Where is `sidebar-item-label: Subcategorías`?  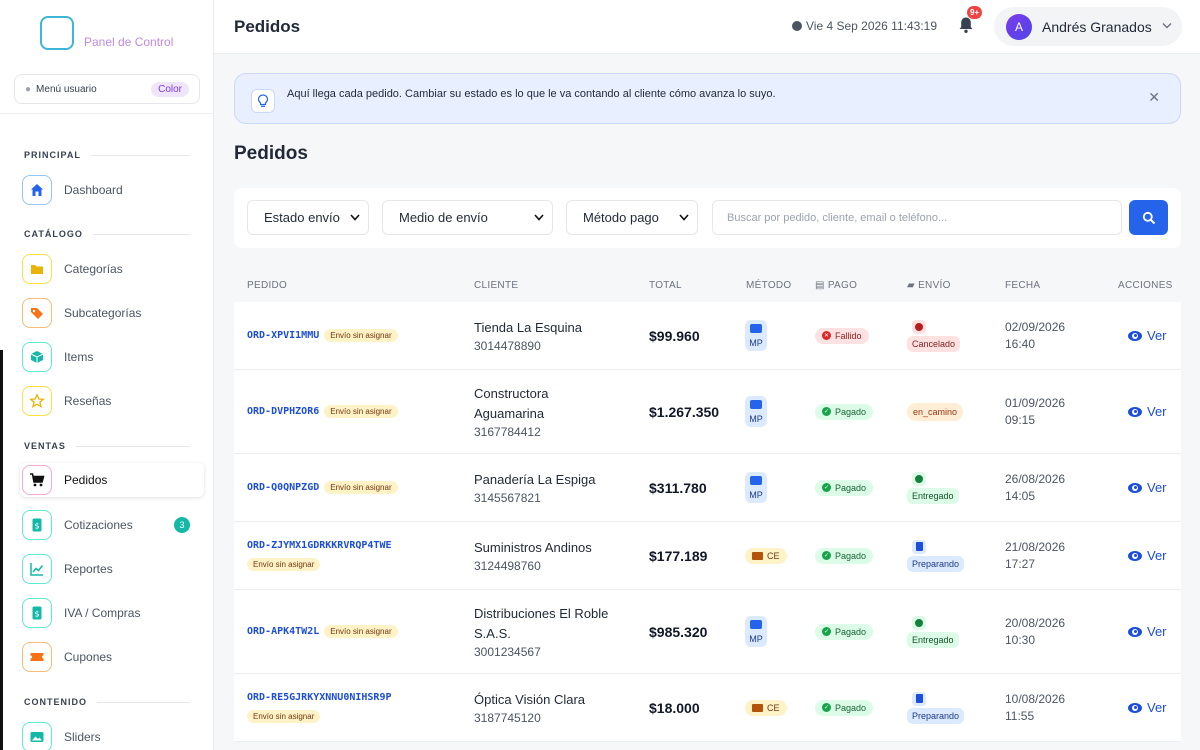 sidebar-item-label: Subcategorías is located at coordinates (103, 313).